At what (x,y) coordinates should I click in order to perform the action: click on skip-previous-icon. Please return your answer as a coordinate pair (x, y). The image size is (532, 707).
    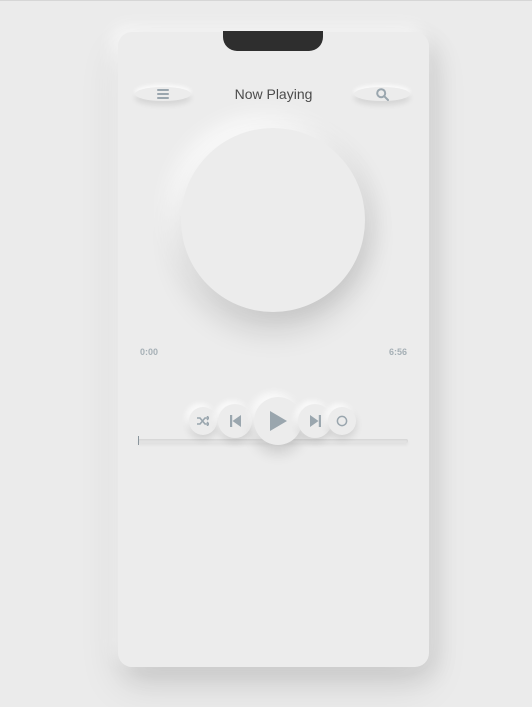
    Looking at the image, I should click on (235, 421).